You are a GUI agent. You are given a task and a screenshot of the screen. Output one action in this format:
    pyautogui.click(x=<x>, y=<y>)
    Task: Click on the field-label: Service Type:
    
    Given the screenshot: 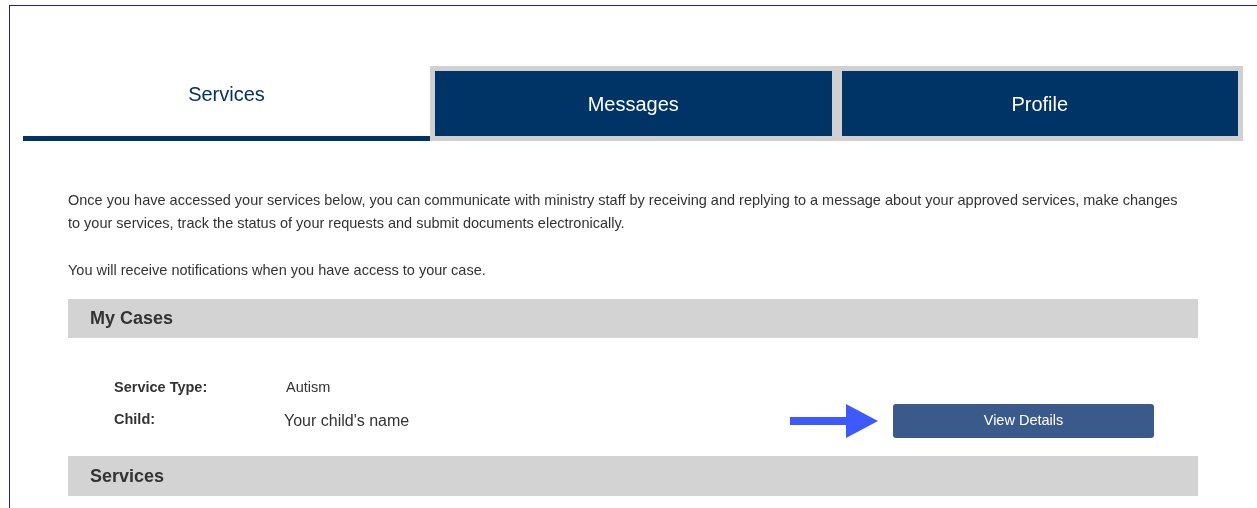 What is the action you would take?
    pyautogui.click(x=161, y=387)
    